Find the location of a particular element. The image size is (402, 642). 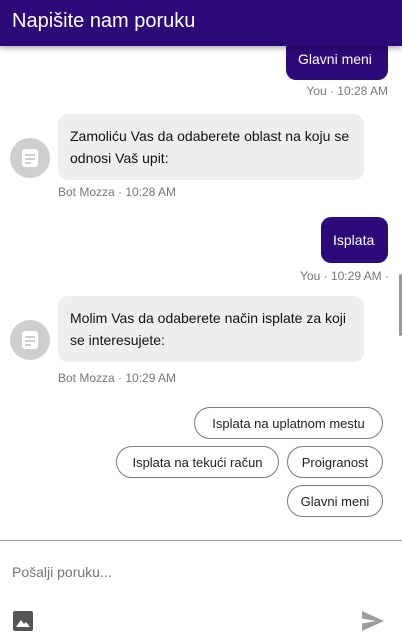

send-icon is located at coordinates (373, 621).